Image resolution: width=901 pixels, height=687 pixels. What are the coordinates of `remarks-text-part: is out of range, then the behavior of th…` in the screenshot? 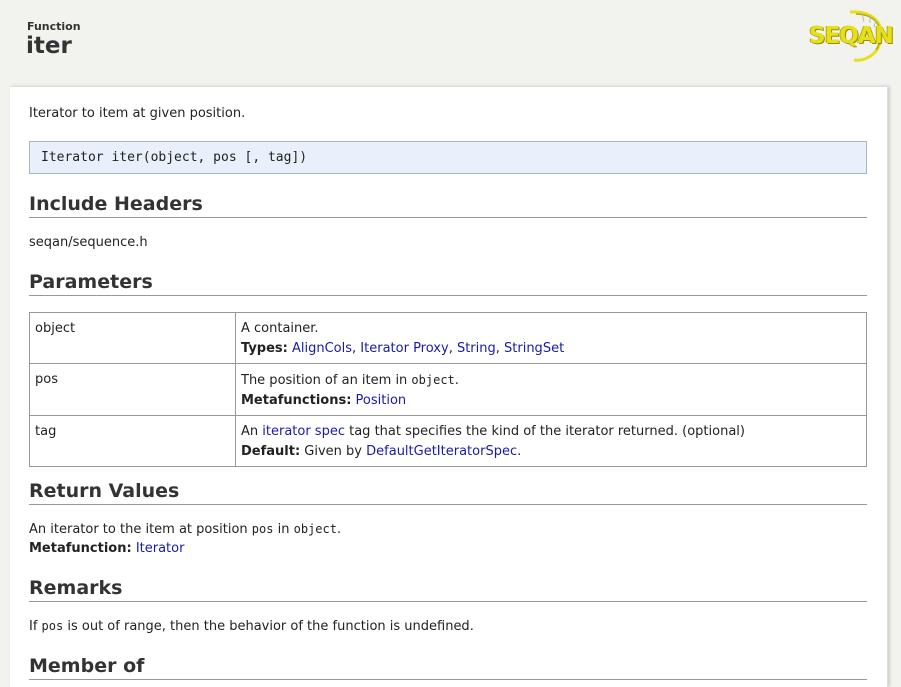 It's located at (268, 626).